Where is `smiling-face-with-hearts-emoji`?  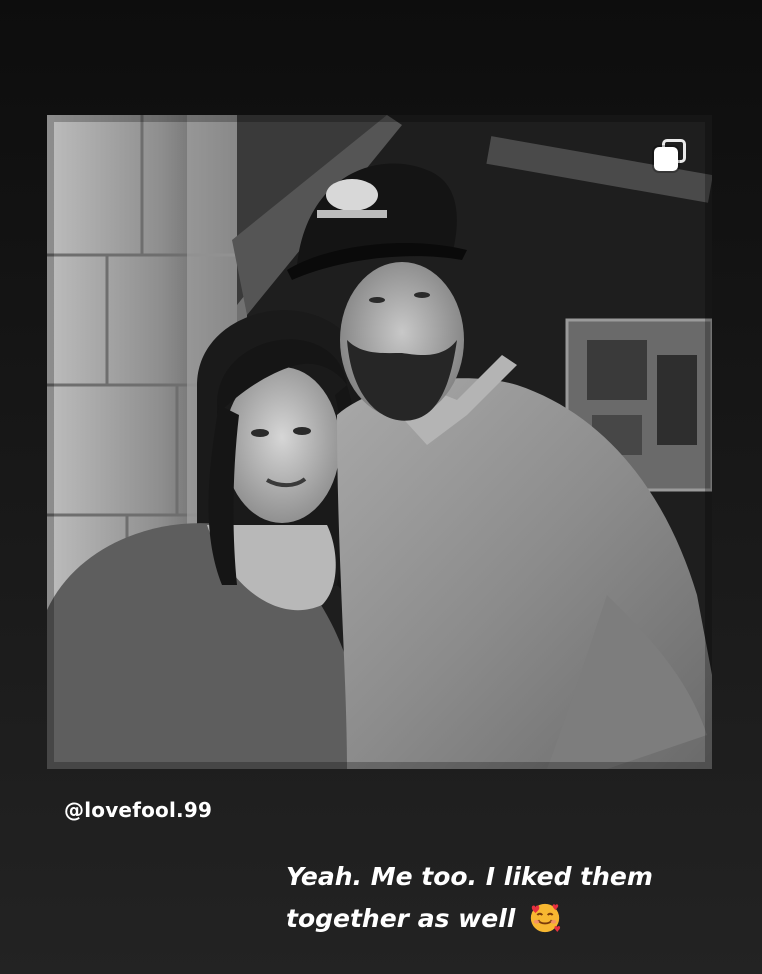 smiling-face-with-hearts-emoji is located at coordinates (545, 918).